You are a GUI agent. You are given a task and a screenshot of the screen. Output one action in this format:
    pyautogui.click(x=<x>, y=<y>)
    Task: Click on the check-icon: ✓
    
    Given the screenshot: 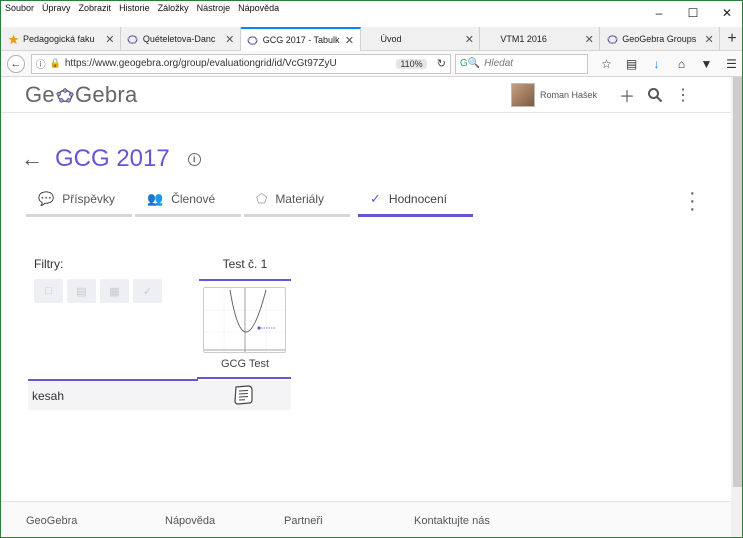 What is the action you would take?
    pyautogui.click(x=375, y=198)
    